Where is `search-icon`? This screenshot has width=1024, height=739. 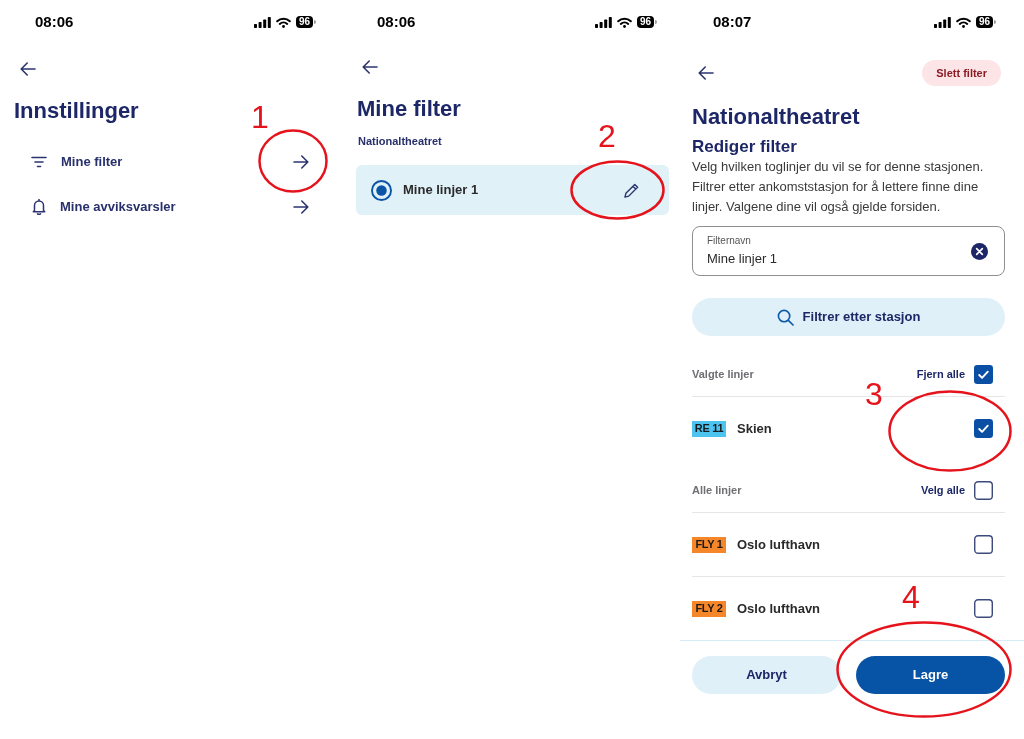
search-icon is located at coordinates (785, 317).